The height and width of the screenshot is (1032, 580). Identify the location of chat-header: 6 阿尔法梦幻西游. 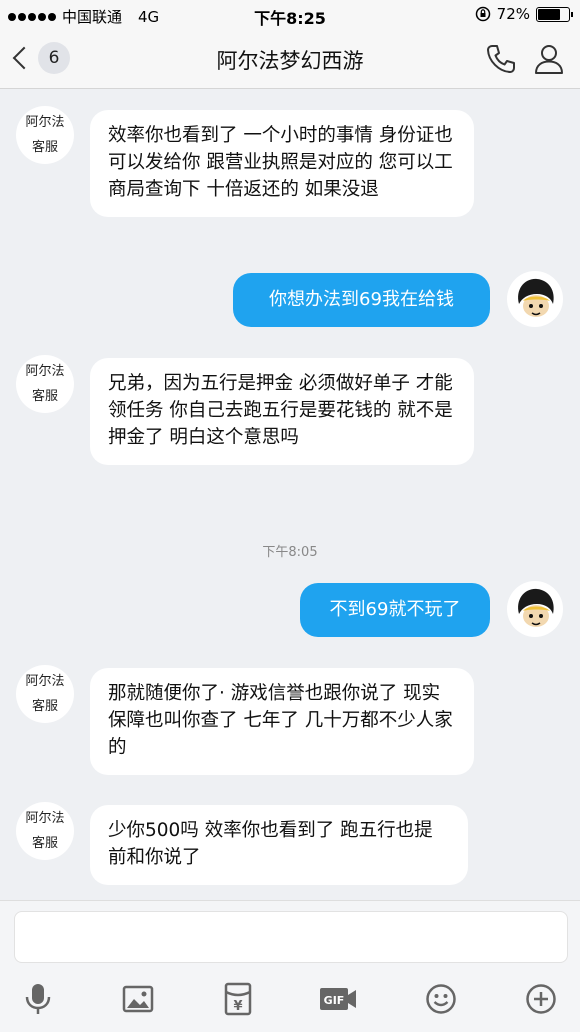
(290, 59).